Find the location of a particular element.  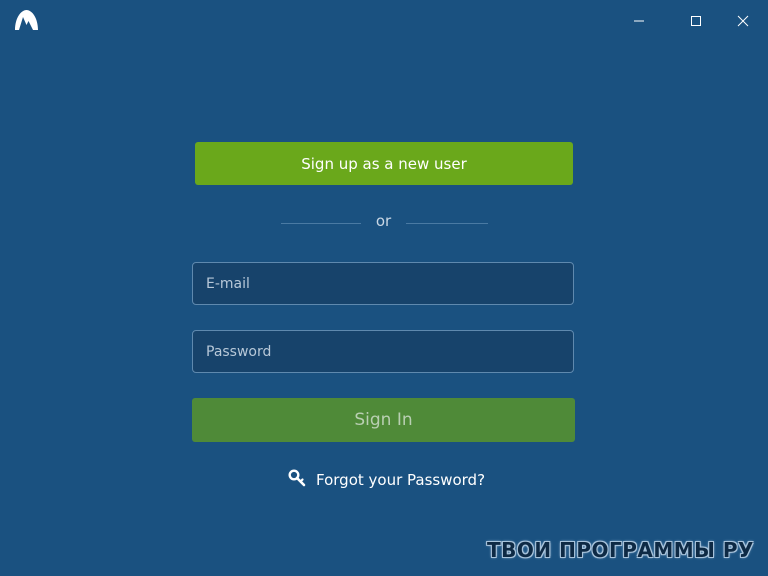

password-field is located at coordinates (383, 351).